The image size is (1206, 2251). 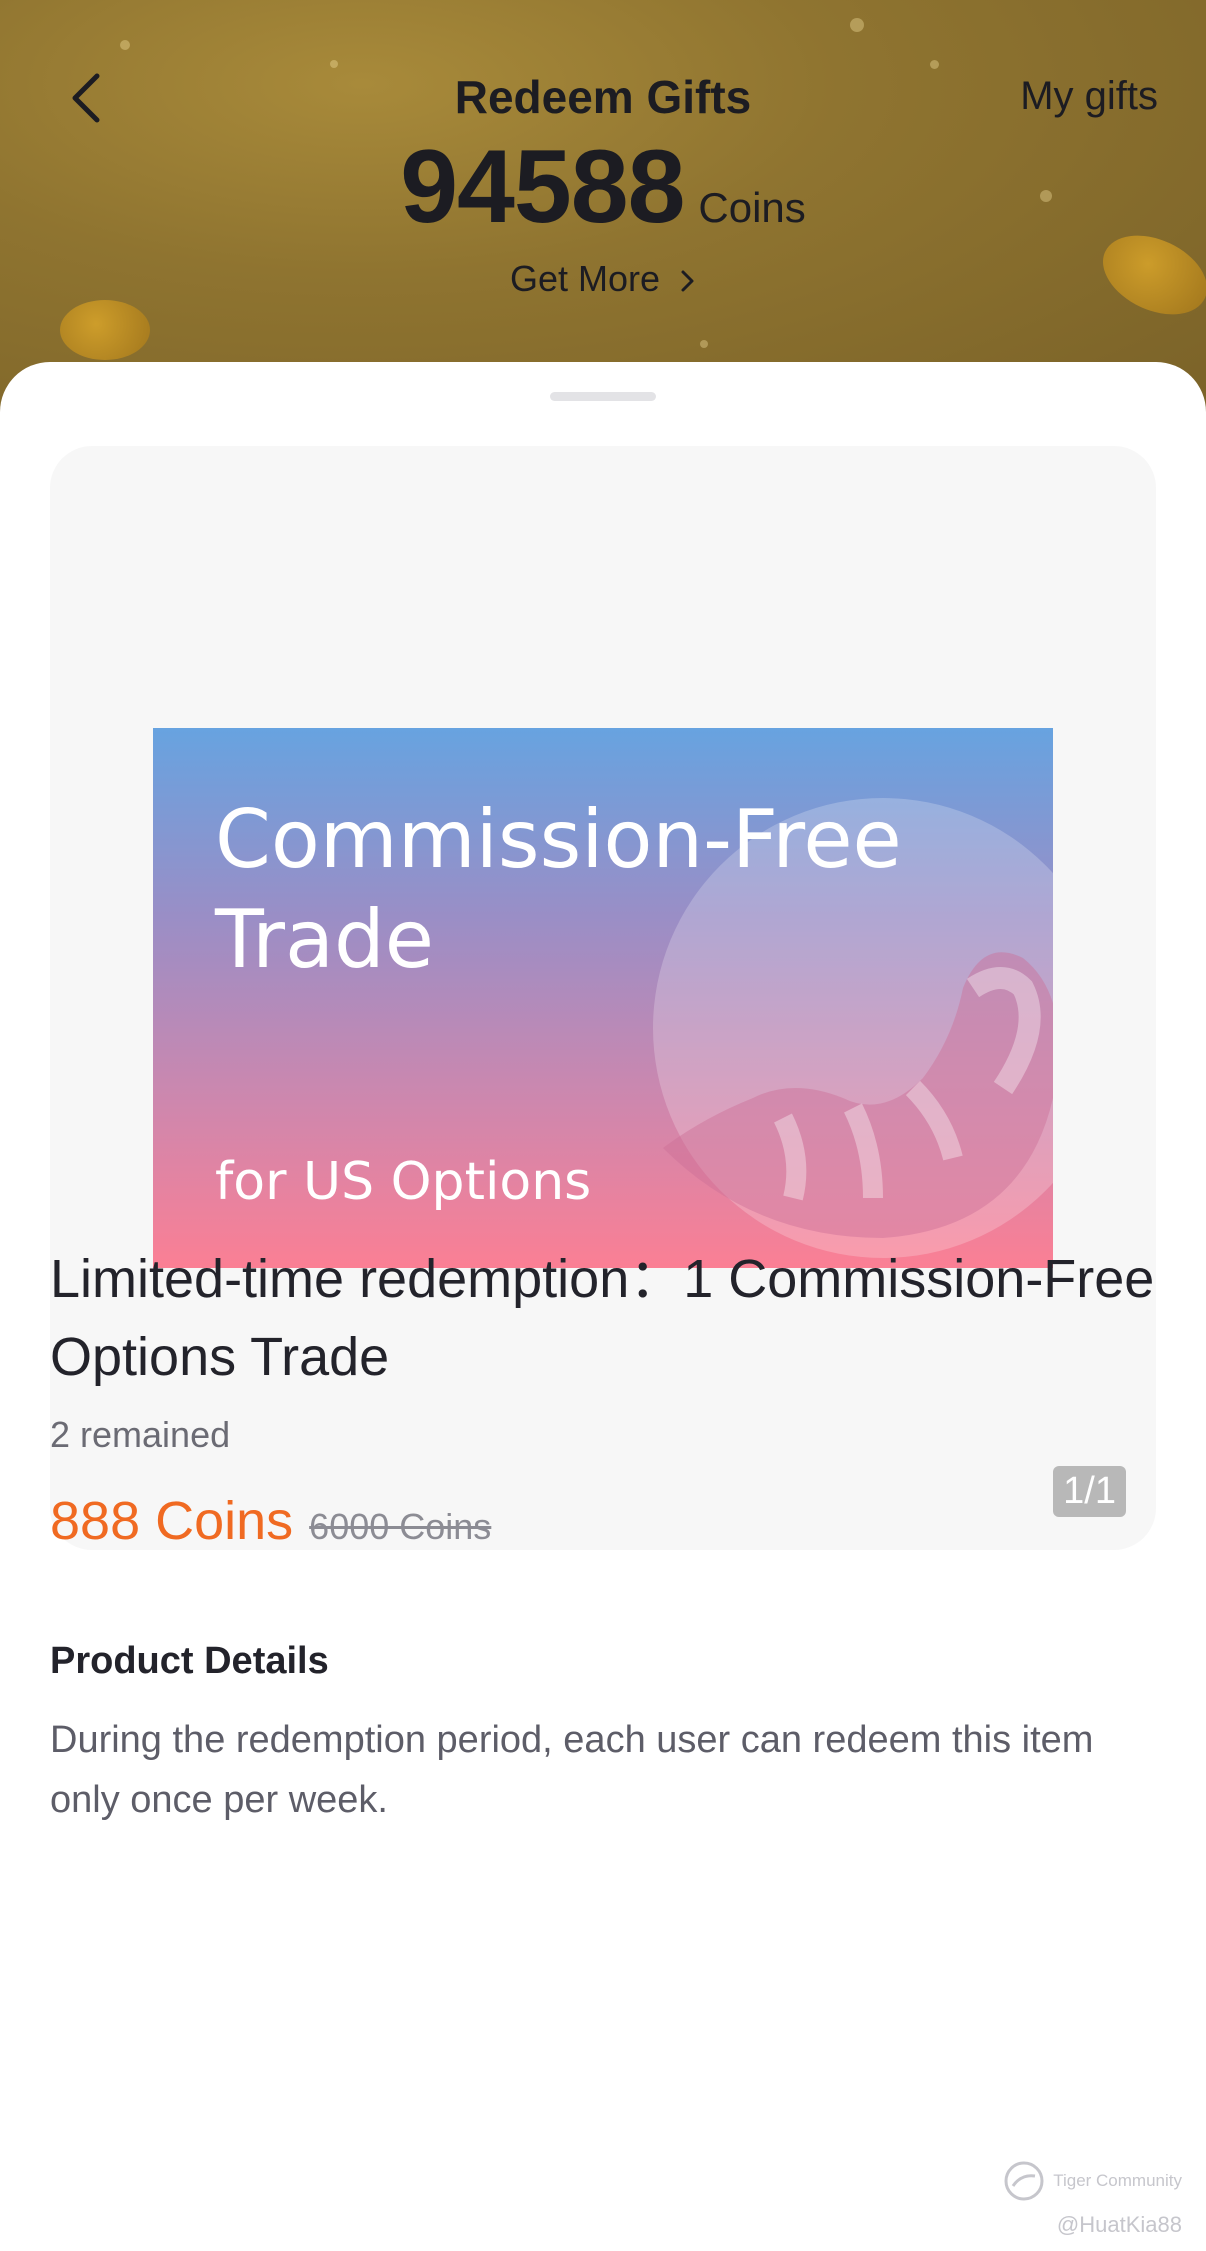 I want to click on coin-balance-value: 94588, so click(x=542, y=187).